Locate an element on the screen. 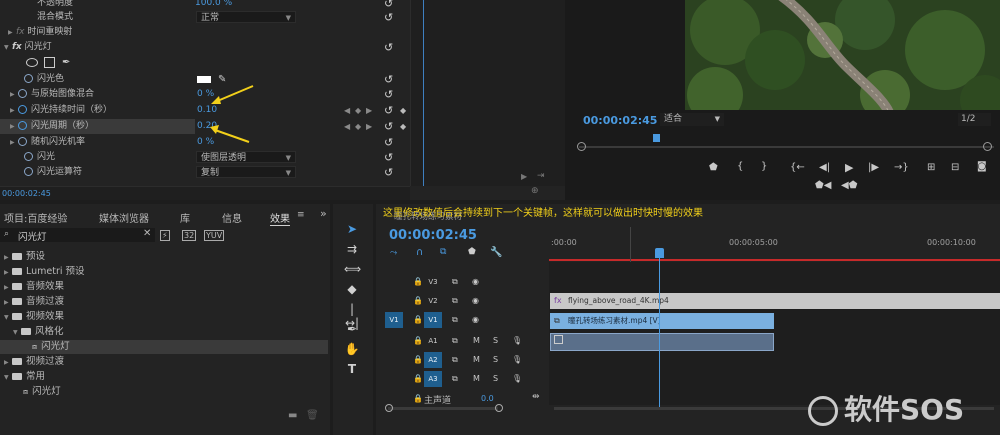 The height and width of the screenshot is (435, 1000). solo-button: S is located at coordinates (495, 340).